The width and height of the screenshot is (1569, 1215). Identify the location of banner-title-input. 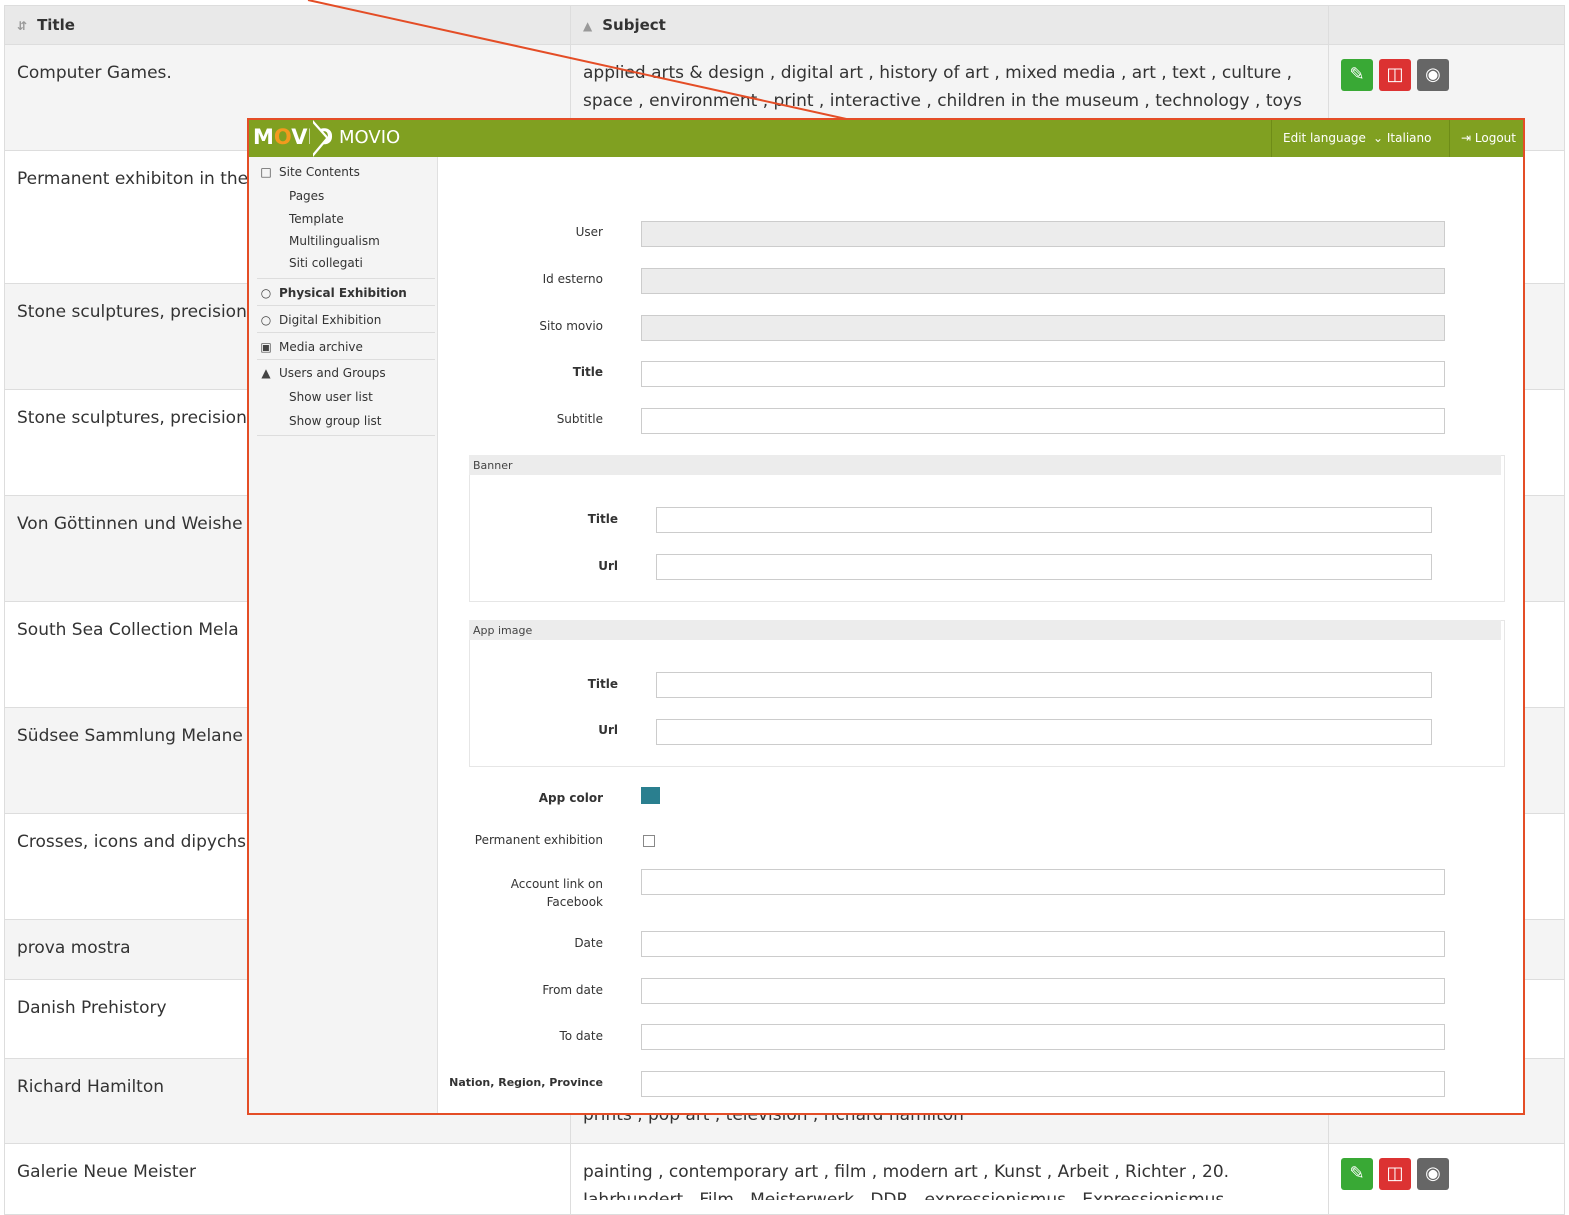
(1044, 520).